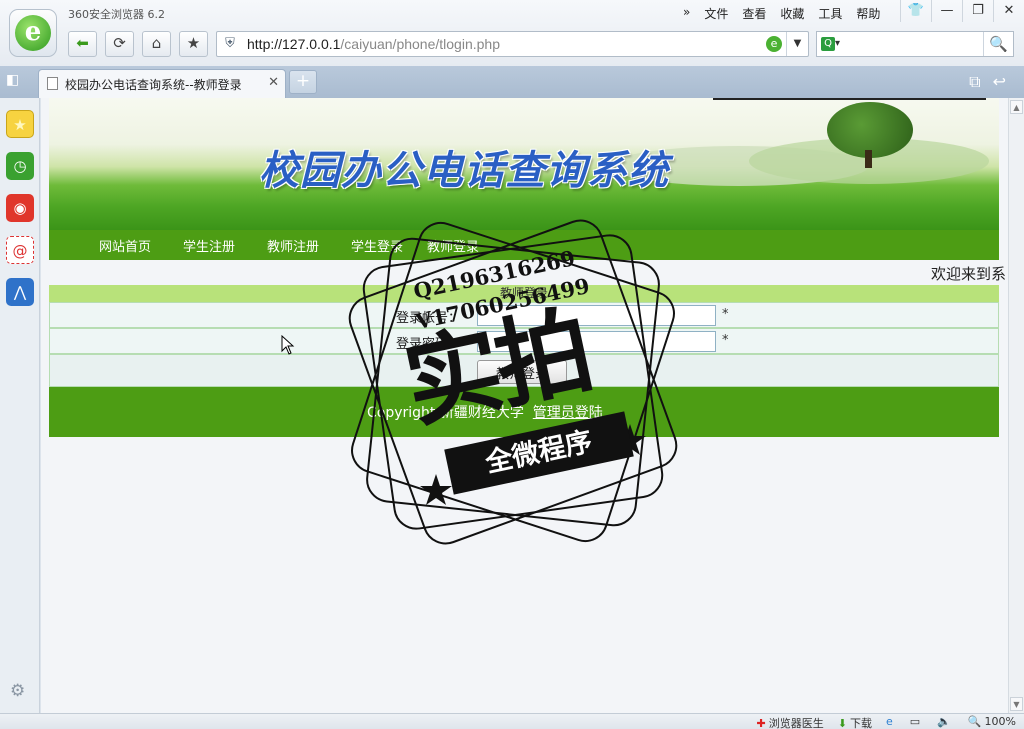 This screenshot has height=729, width=1024. I want to click on tab-strip: ◧ 校园办公电话查询系统--教师登录 ✕, so click(512, 82).